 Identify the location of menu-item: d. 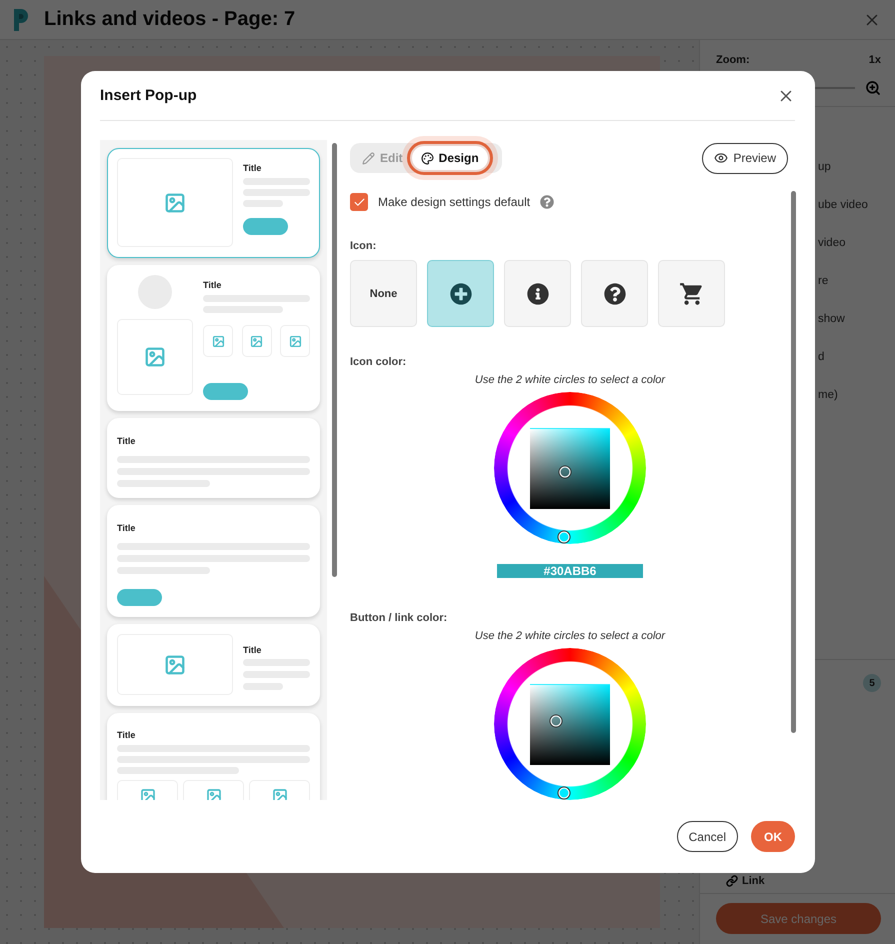
(856, 357).